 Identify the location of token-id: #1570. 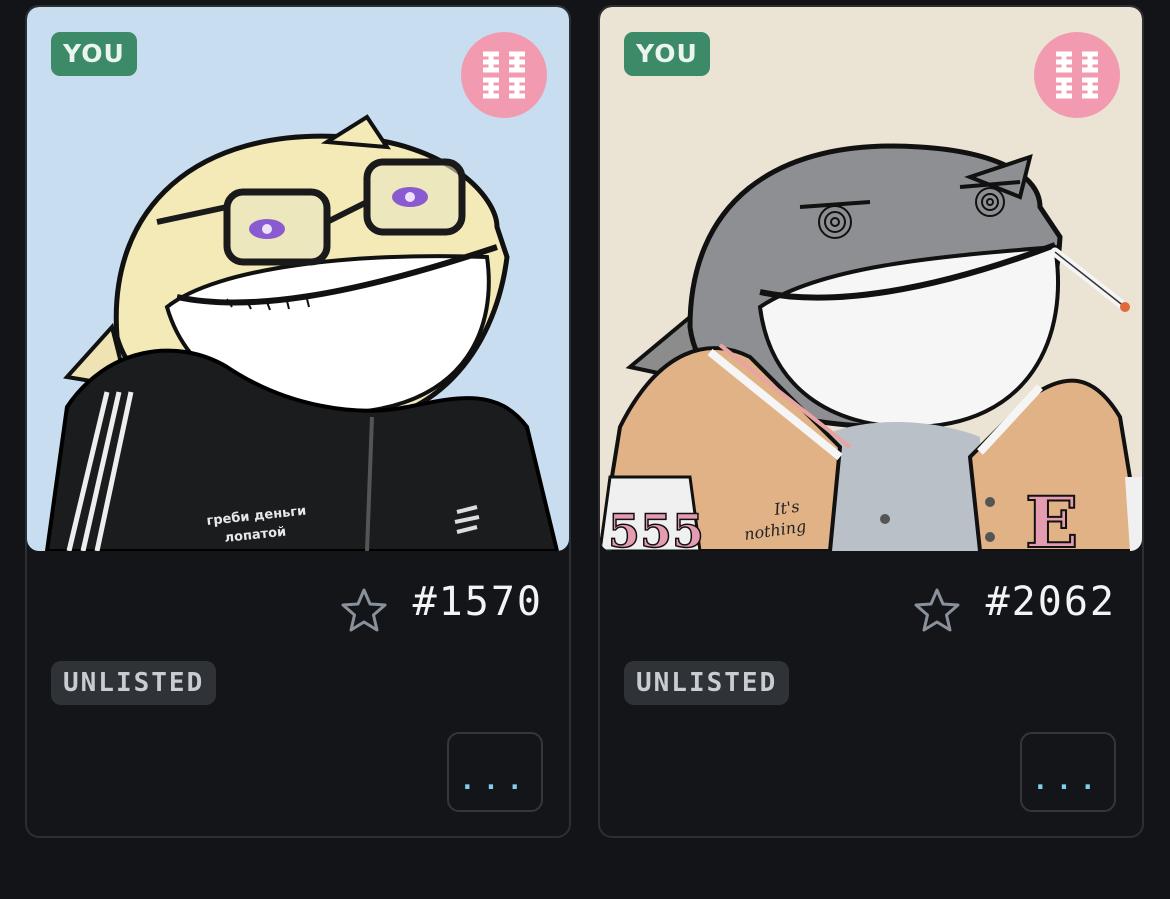
(477, 602).